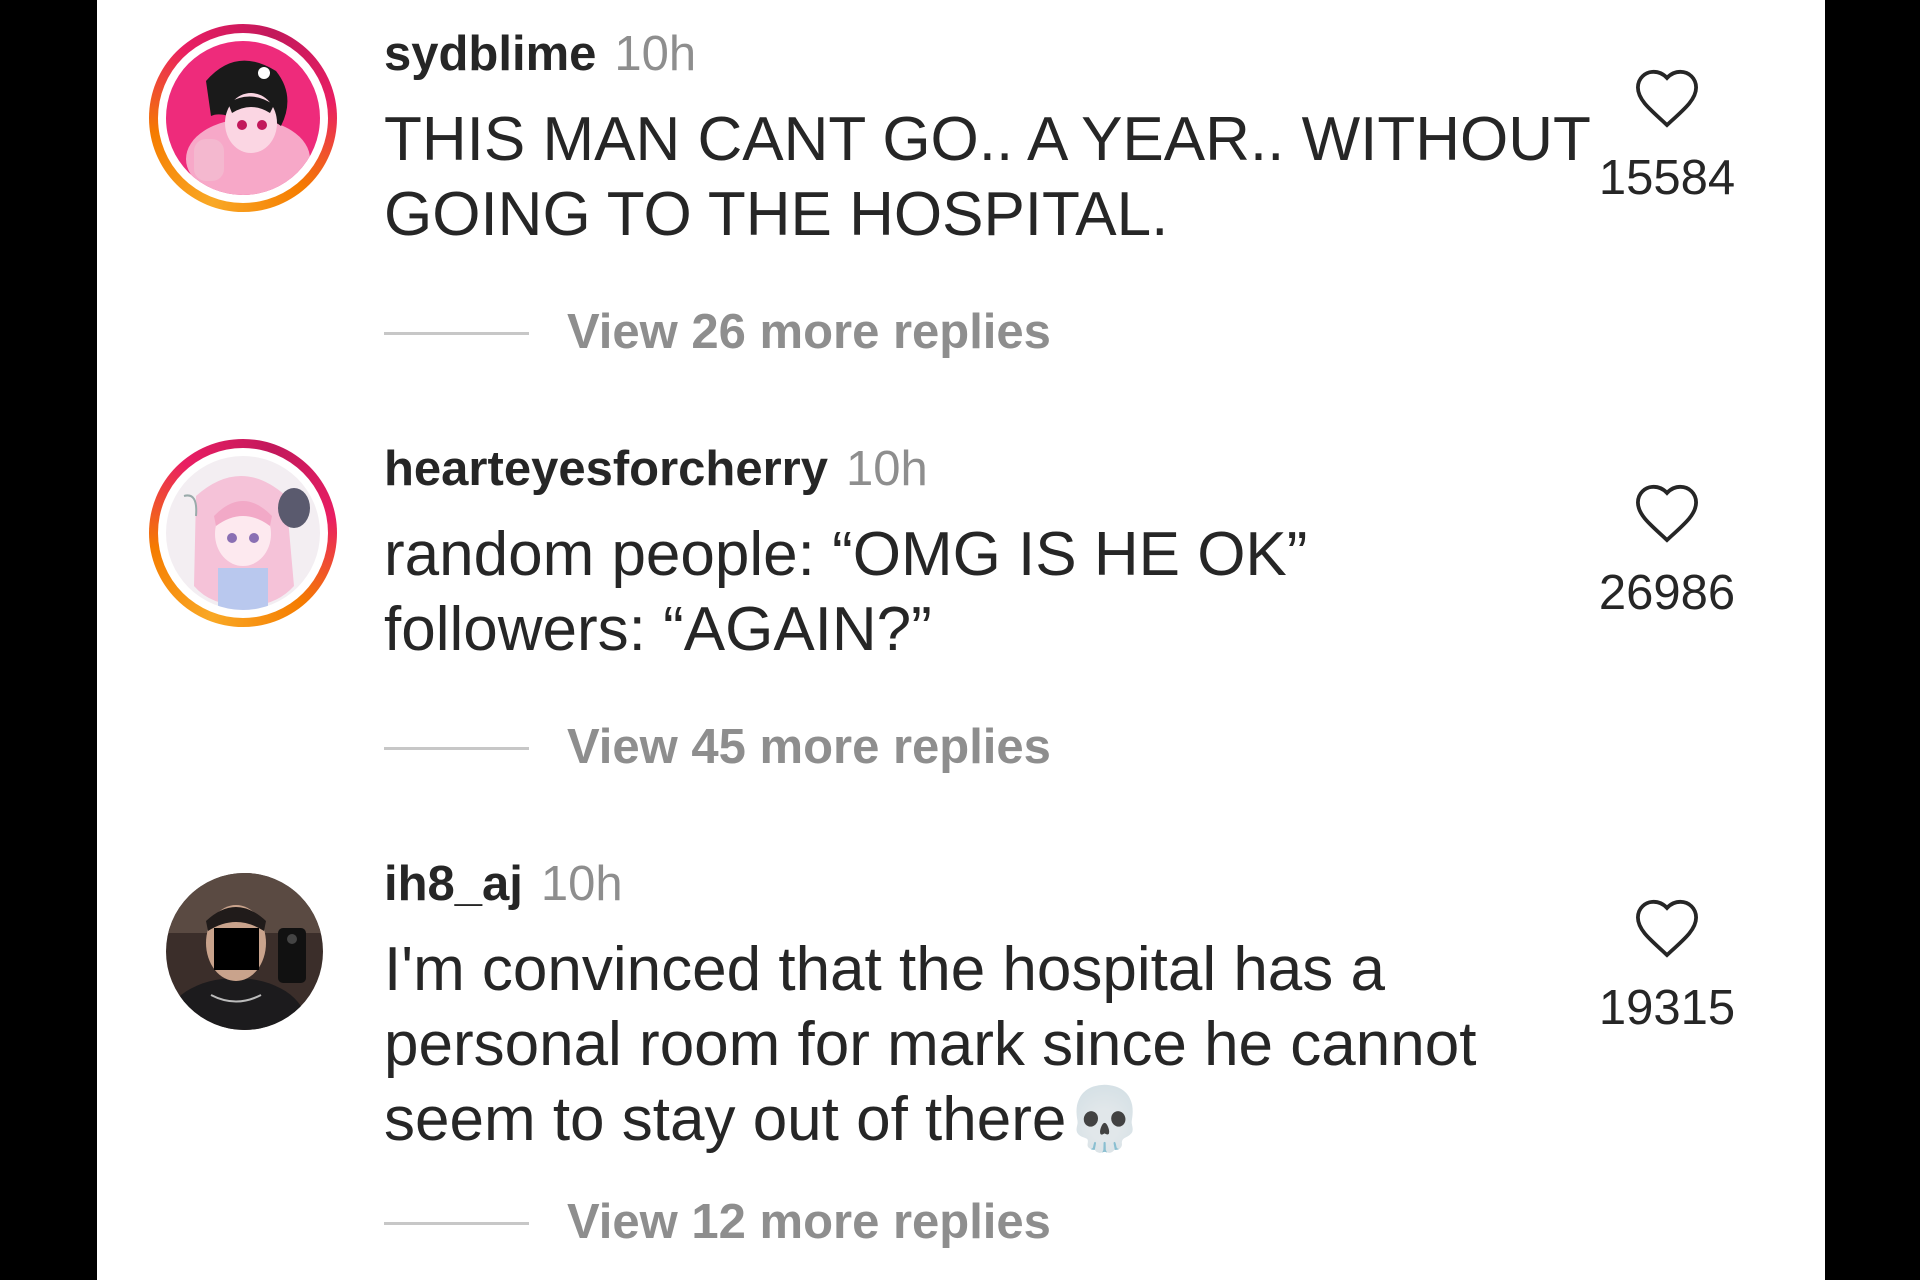 Image resolution: width=1920 pixels, height=1280 pixels. What do you see at coordinates (987, 139) in the screenshot?
I see `comment-text-line: THIS MAN CANT GO.. A YEAR.. WITHOUT` at bounding box center [987, 139].